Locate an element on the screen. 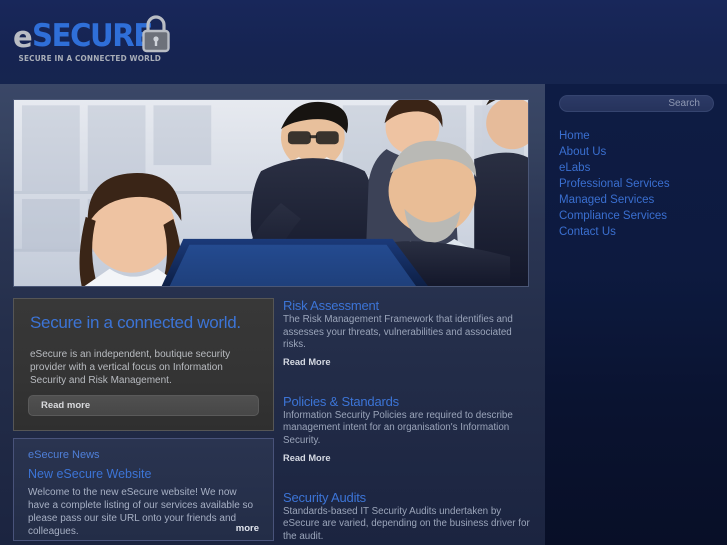 The image size is (727, 545). service-title: Policies & Standards is located at coordinates (407, 401).